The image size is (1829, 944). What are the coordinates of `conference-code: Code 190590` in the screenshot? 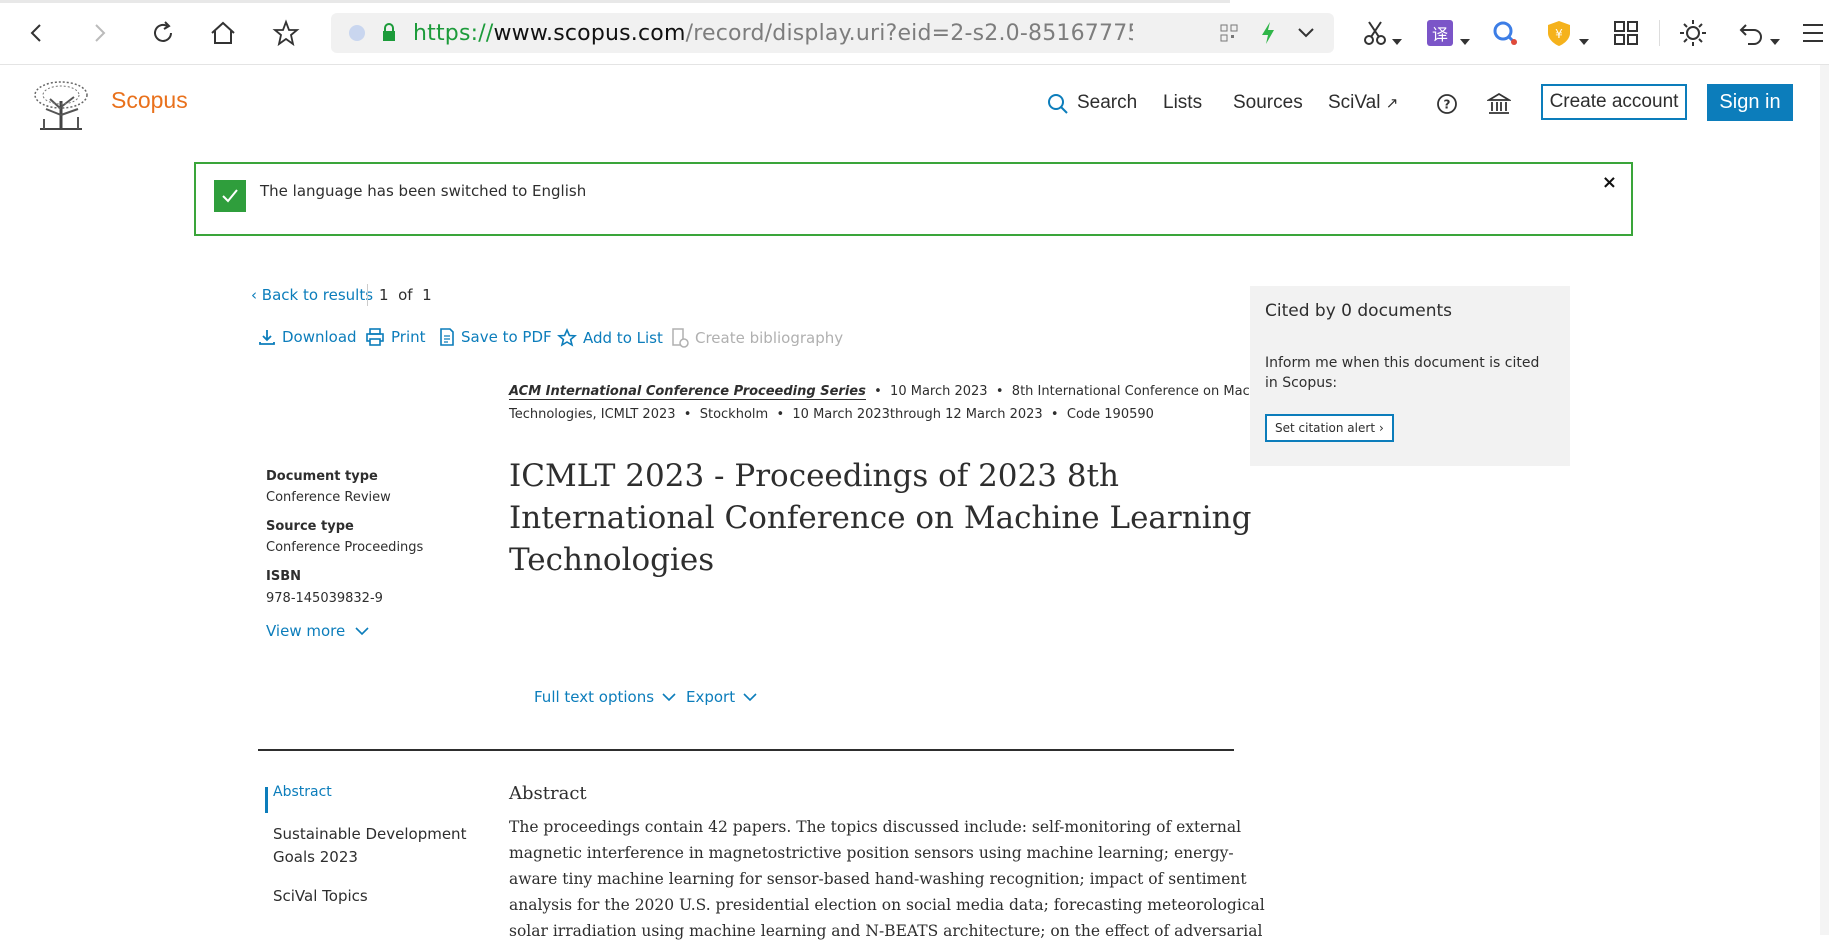 It's located at (1110, 414).